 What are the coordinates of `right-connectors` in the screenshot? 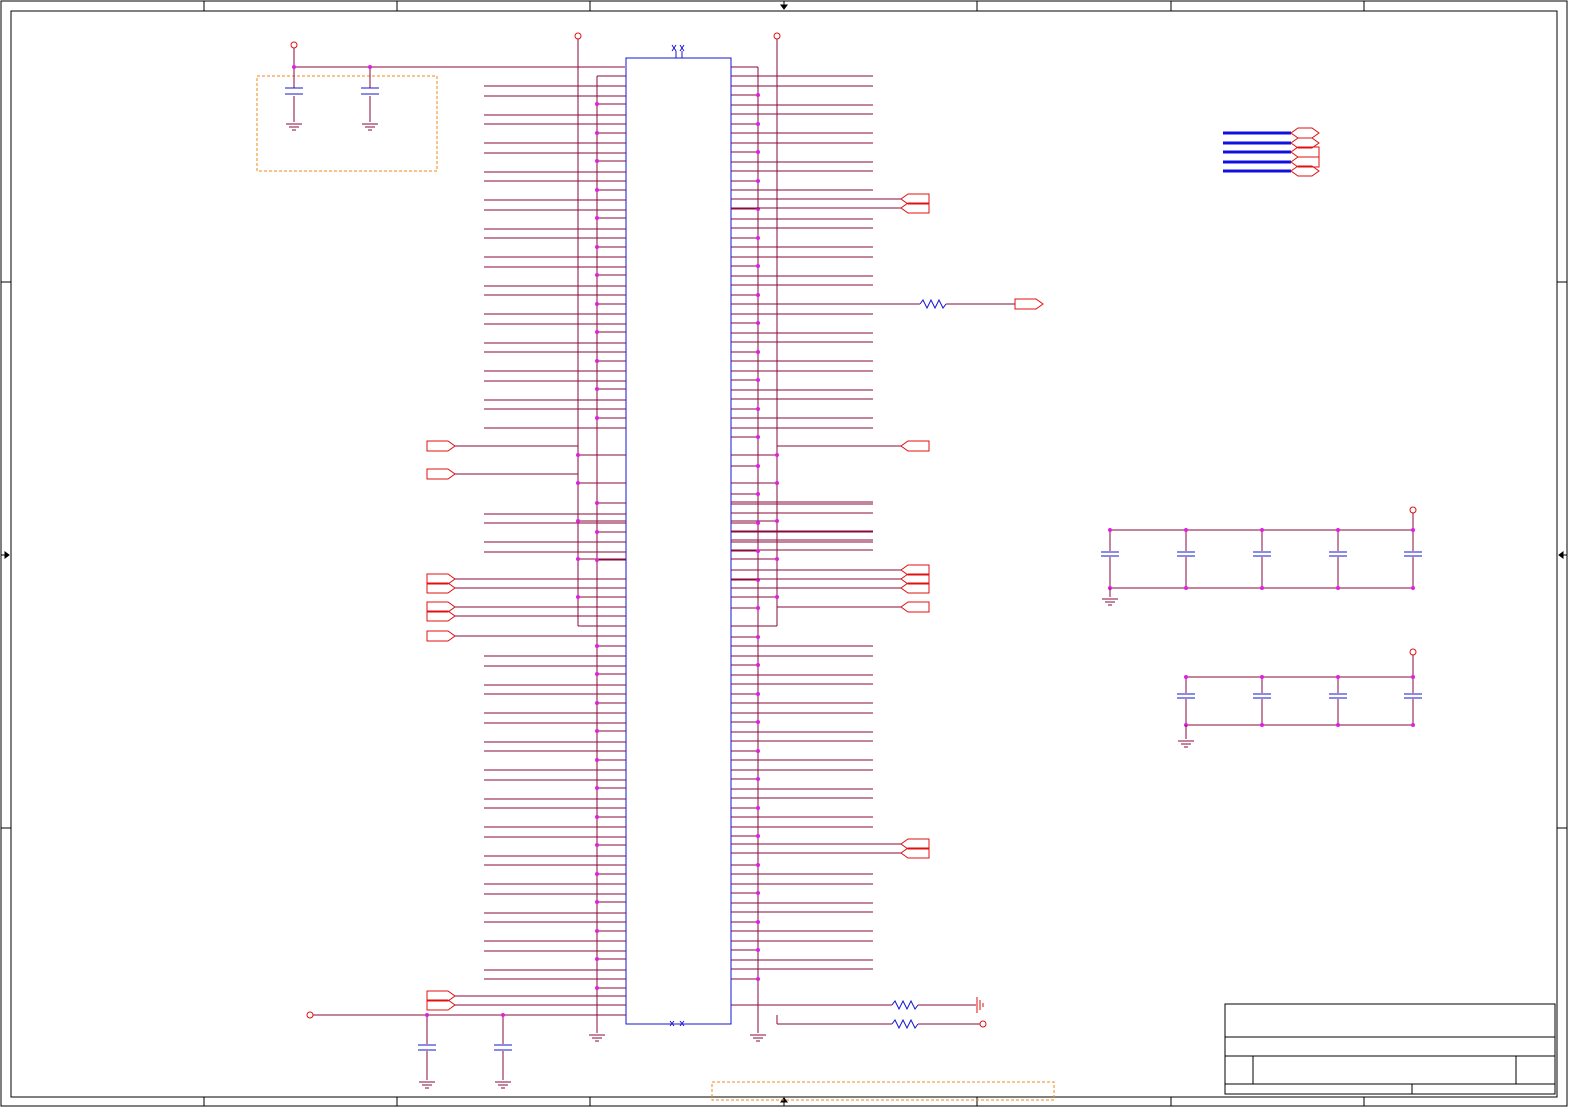 It's located at (972, 526).